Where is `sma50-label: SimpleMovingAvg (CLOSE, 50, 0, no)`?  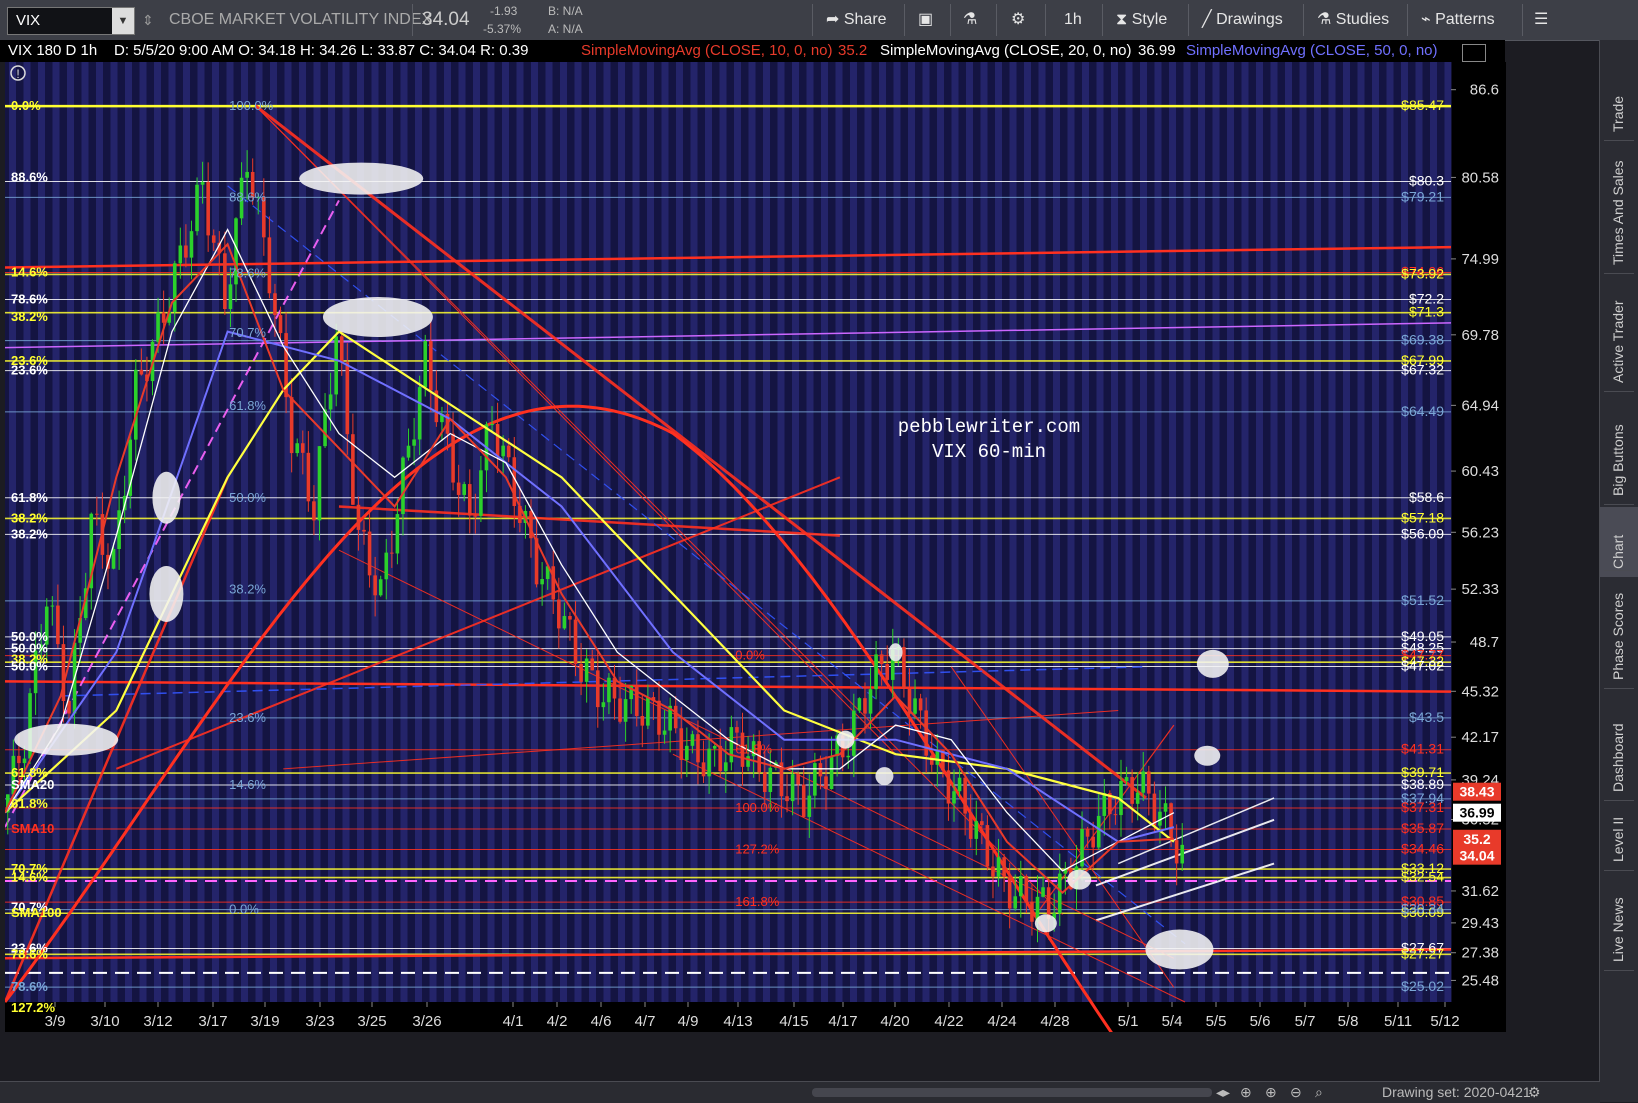
sma50-label: SimpleMovingAvg (CLOSE, 50, 0, no) is located at coordinates (1312, 51).